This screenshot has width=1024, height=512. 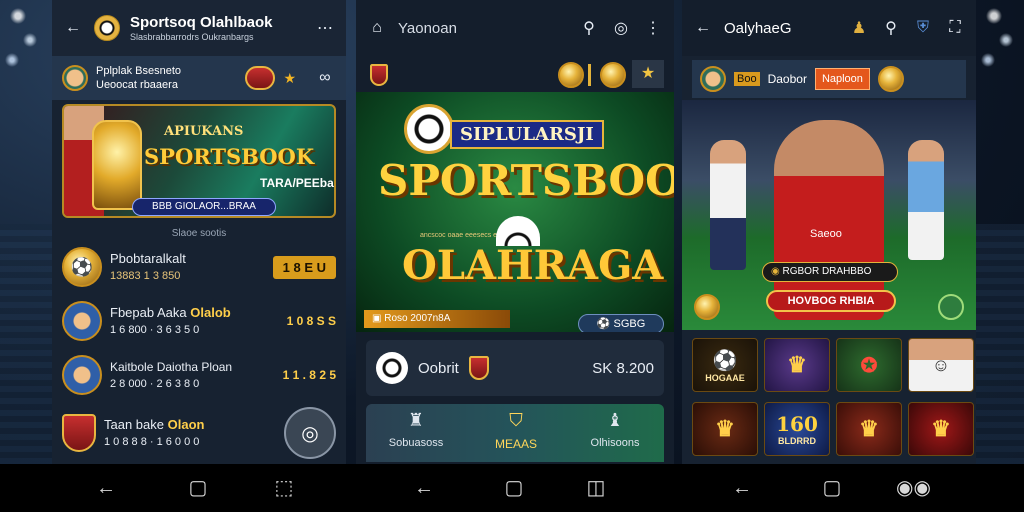 What do you see at coordinates (869, 365) in the screenshot?
I see `game-tile-3: ✪` at bounding box center [869, 365].